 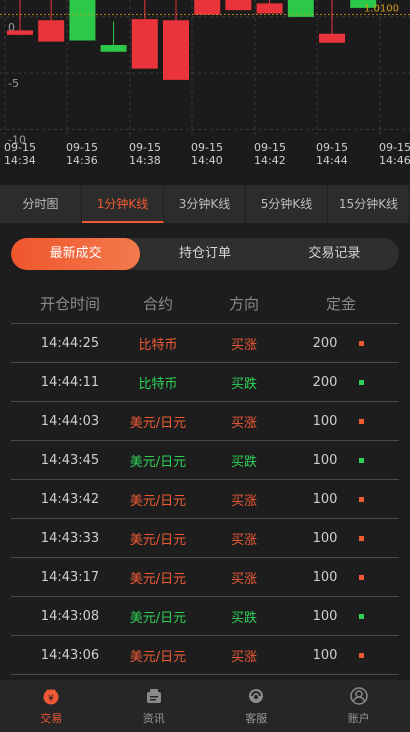 I want to click on account-icon, so click(x=359, y=696).